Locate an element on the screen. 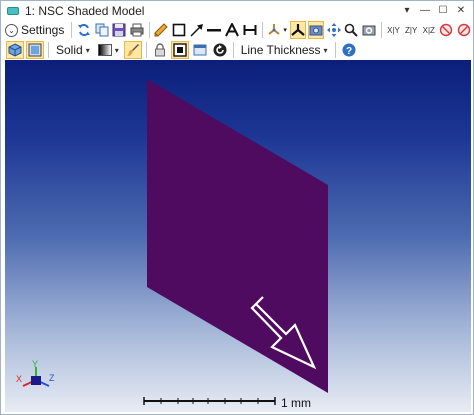 The image size is (474, 415). text-a-icon is located at coordinates (232, 30).